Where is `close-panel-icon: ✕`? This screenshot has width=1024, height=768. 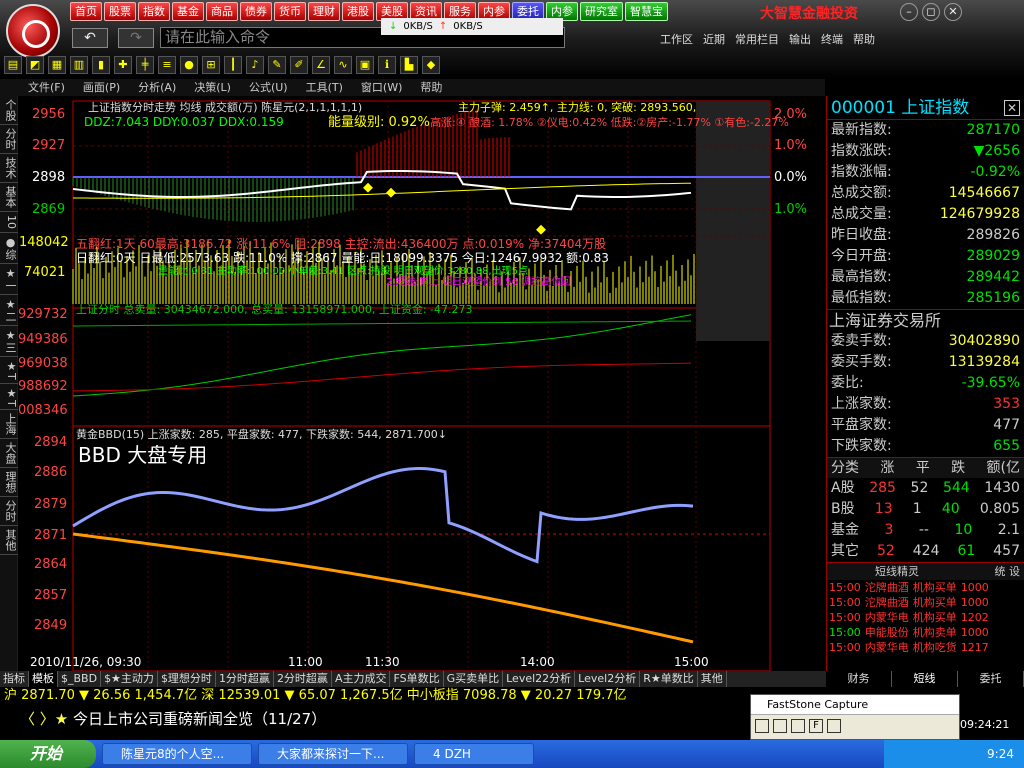
close-panel-icon: ✕ is located at coordinates (1012, 108).